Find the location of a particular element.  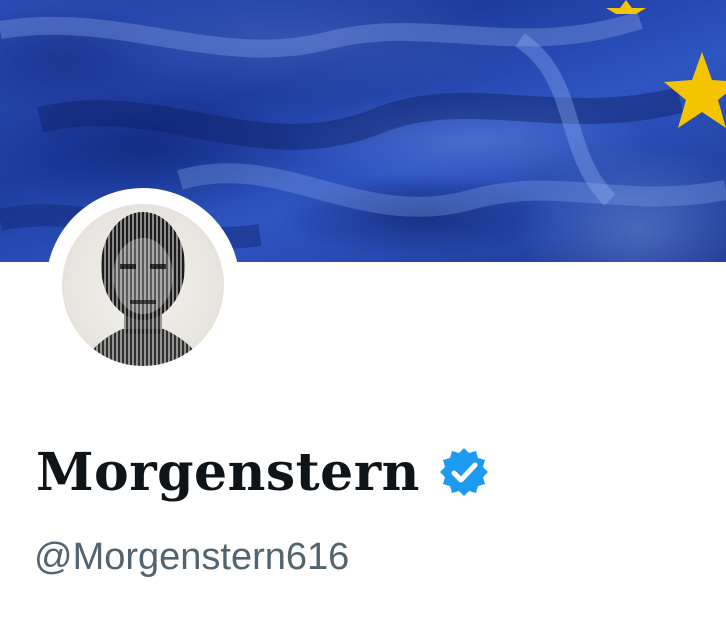

profile-display-name: Morgenstern is located at coordinates (228, 472).